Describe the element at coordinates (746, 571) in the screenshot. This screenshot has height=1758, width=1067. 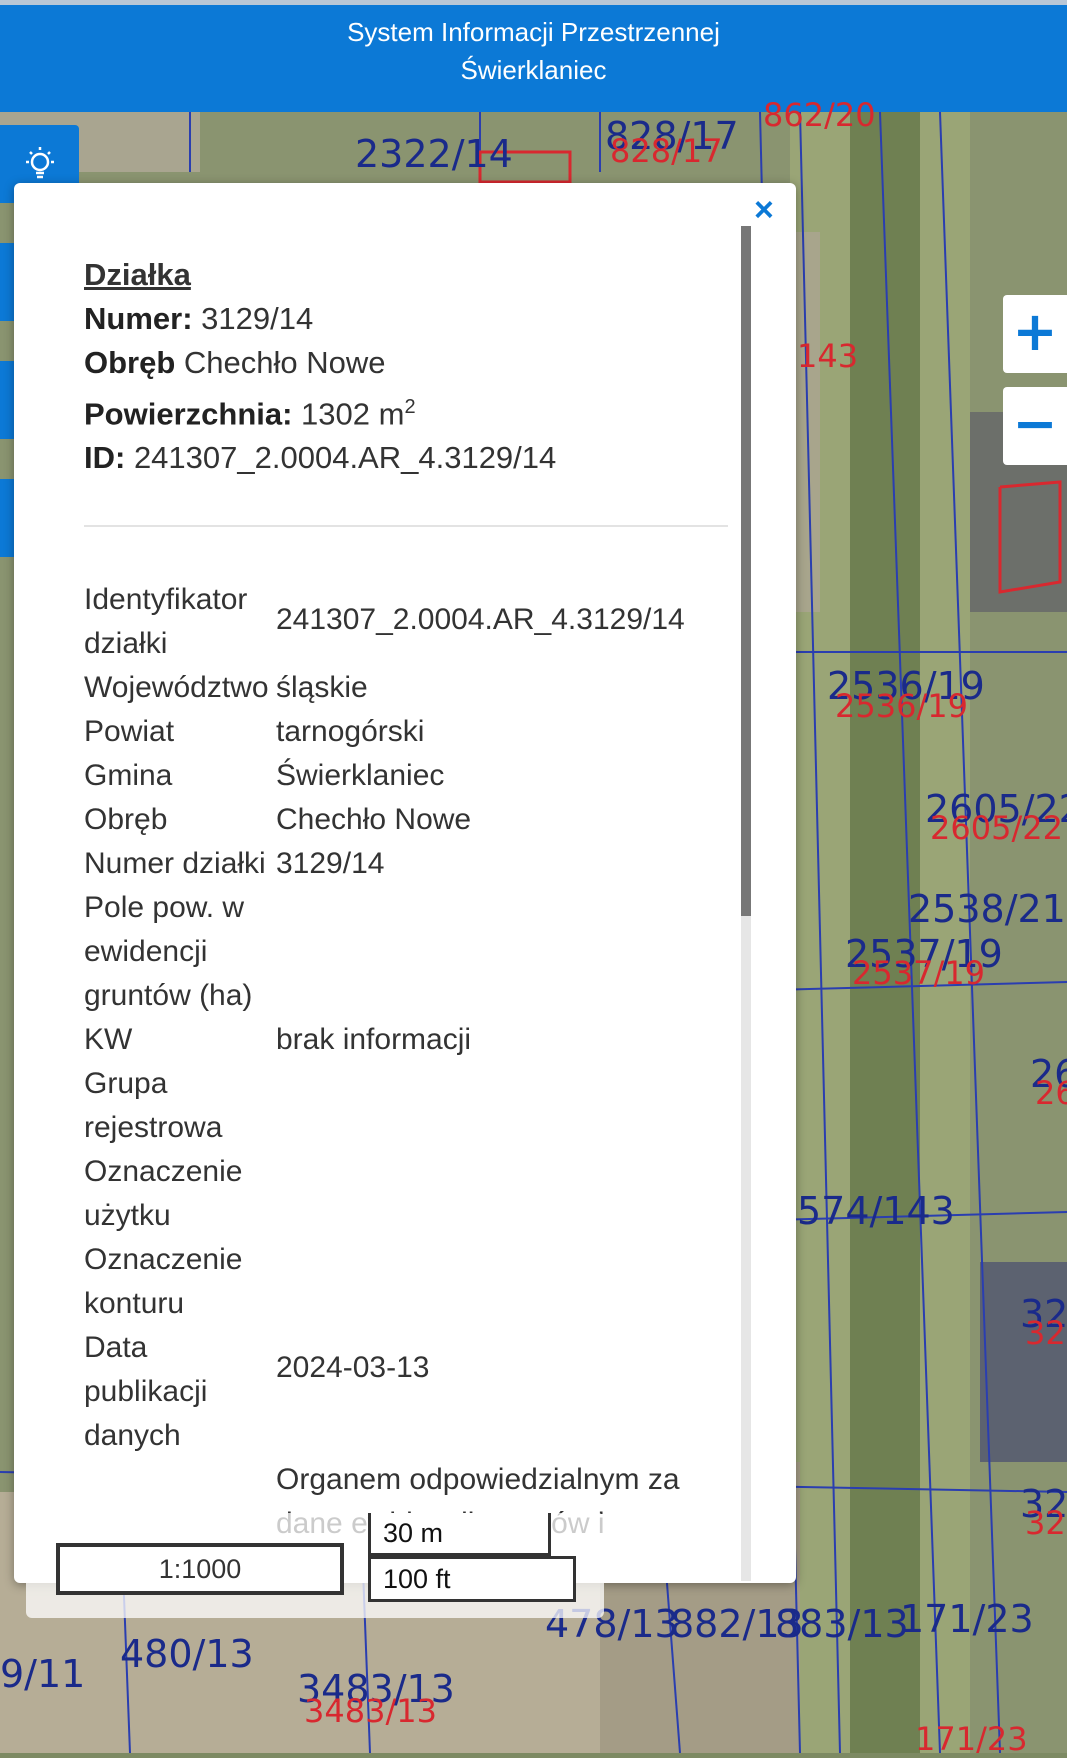
I see `popup-scrollbar-thumb` at that location.